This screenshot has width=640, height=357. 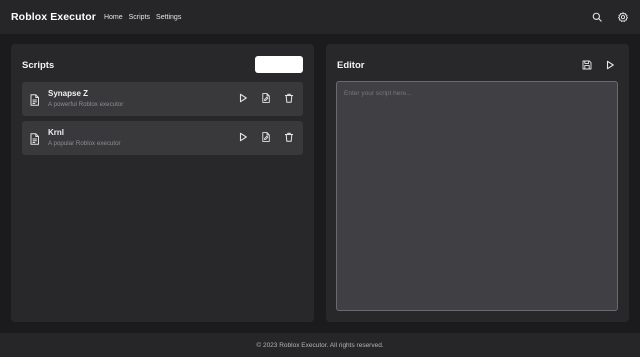 I want to click on save-icon, so click(x=586, y=64).